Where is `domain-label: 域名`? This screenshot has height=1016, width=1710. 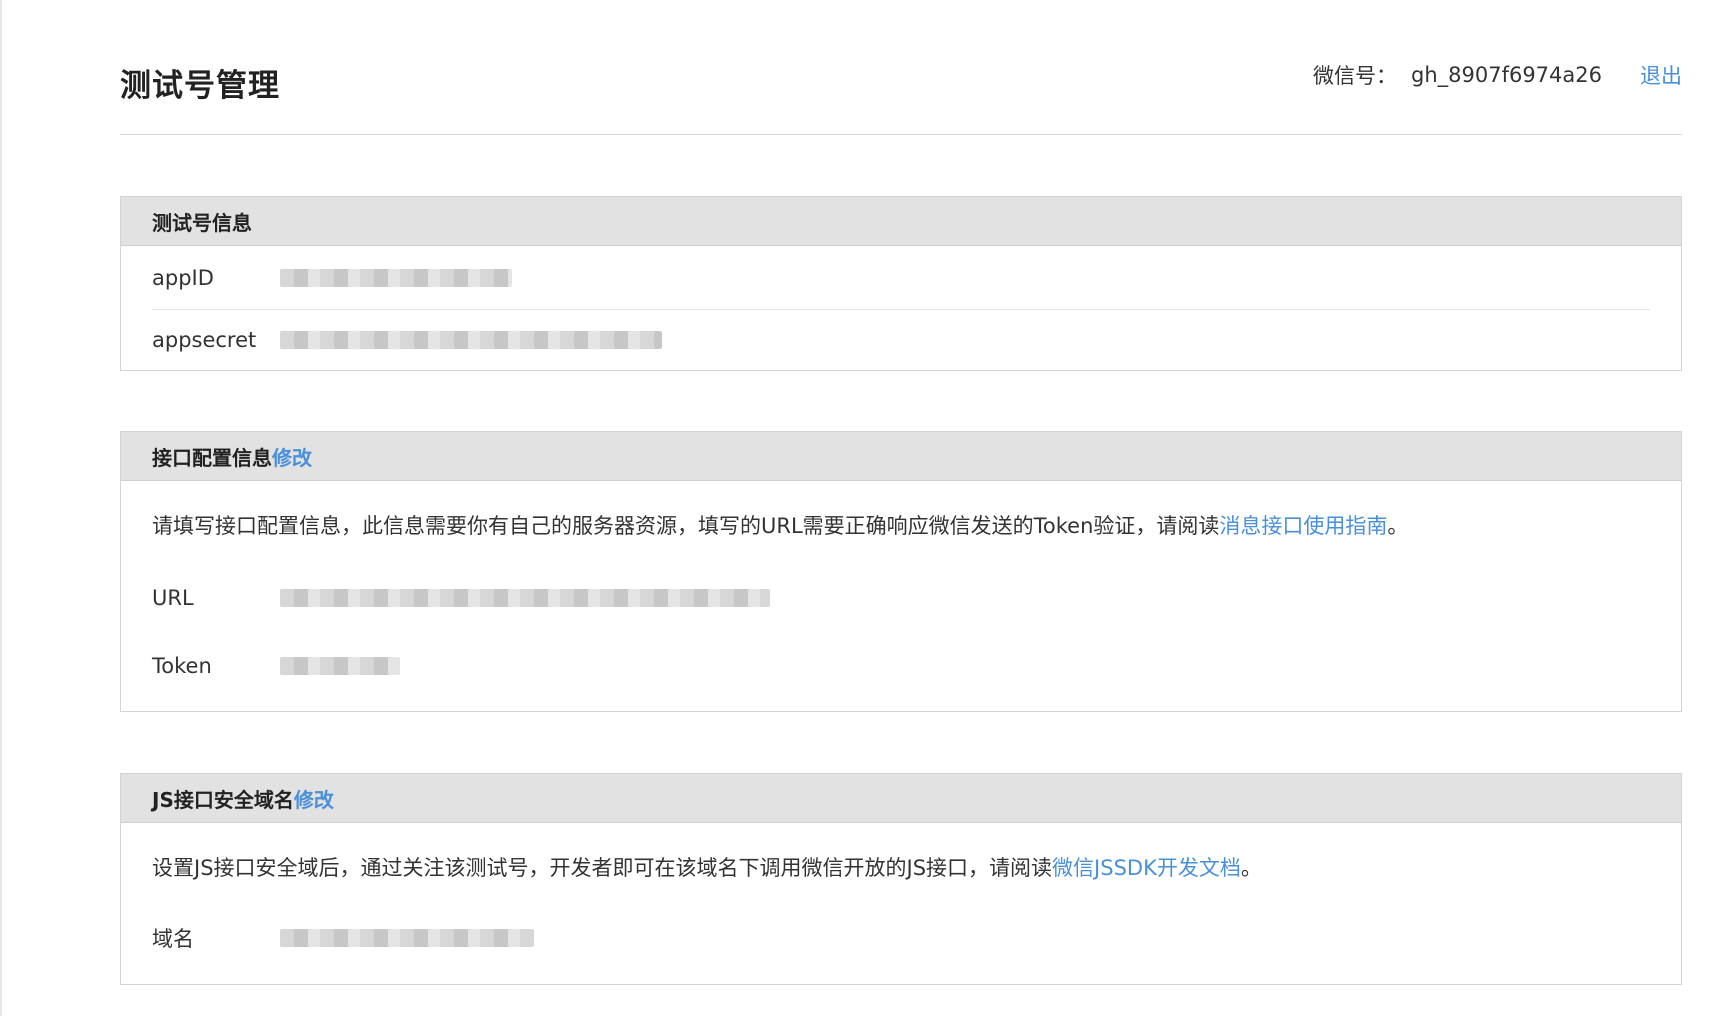 domain-label: 域名 is located at coordinates (173, 939).